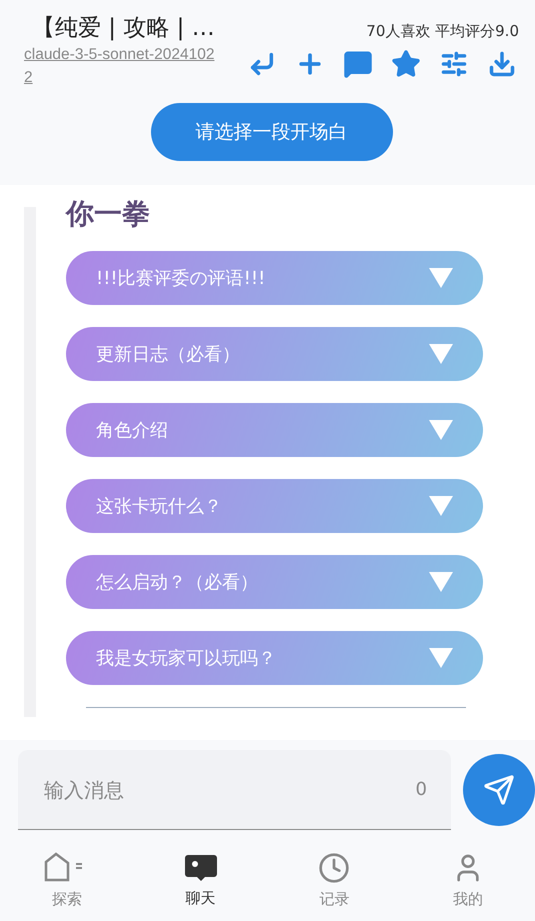 The height and width of the screenshot is (921, 535). I want to click on message-field: 输入消息 0, so click(234, 790).